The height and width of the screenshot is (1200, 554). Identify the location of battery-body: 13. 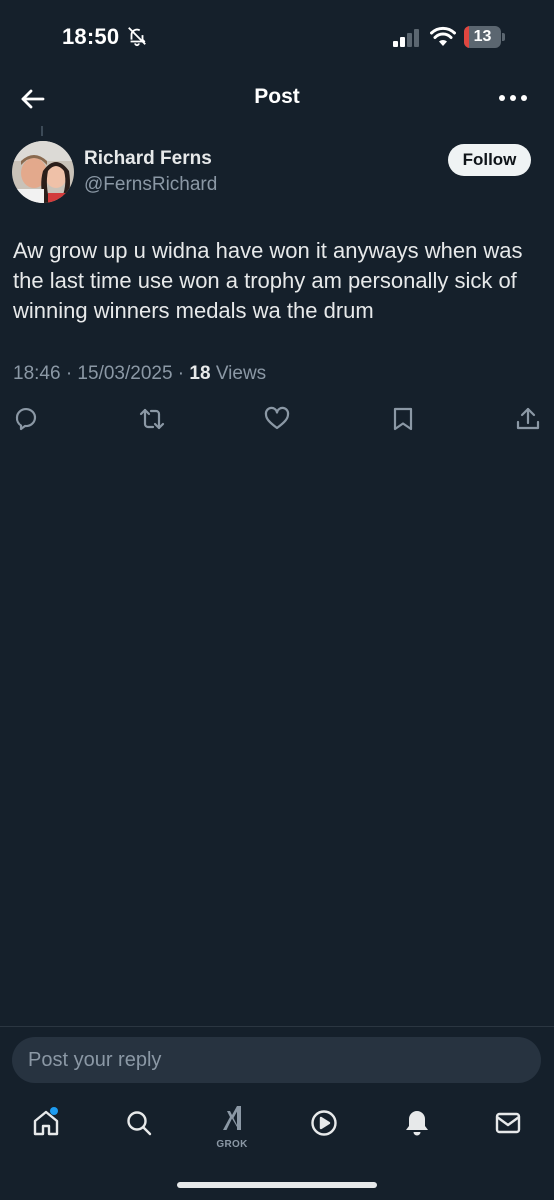
(482, 37).